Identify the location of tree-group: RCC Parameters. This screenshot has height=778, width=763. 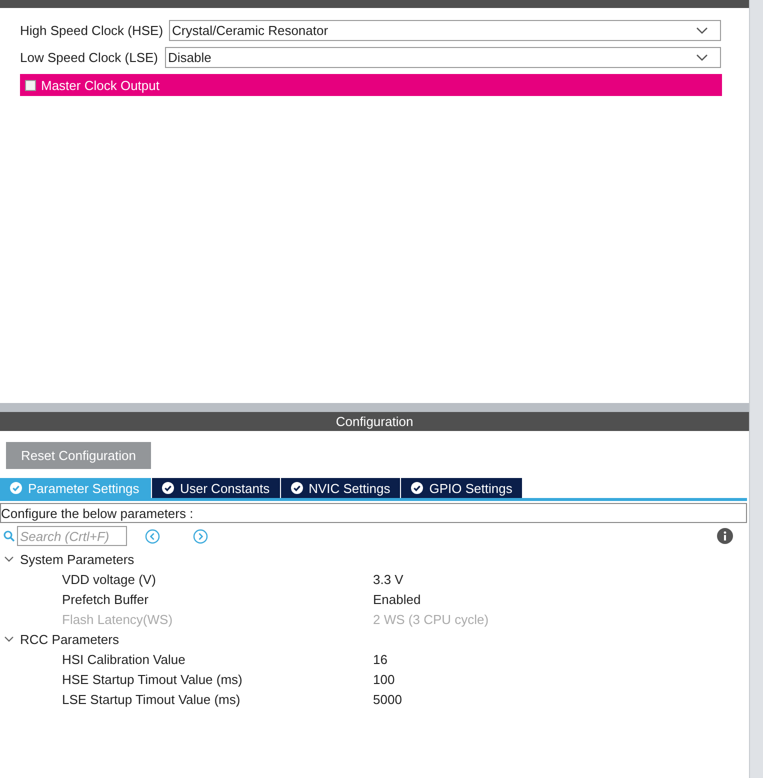
(375, 639).